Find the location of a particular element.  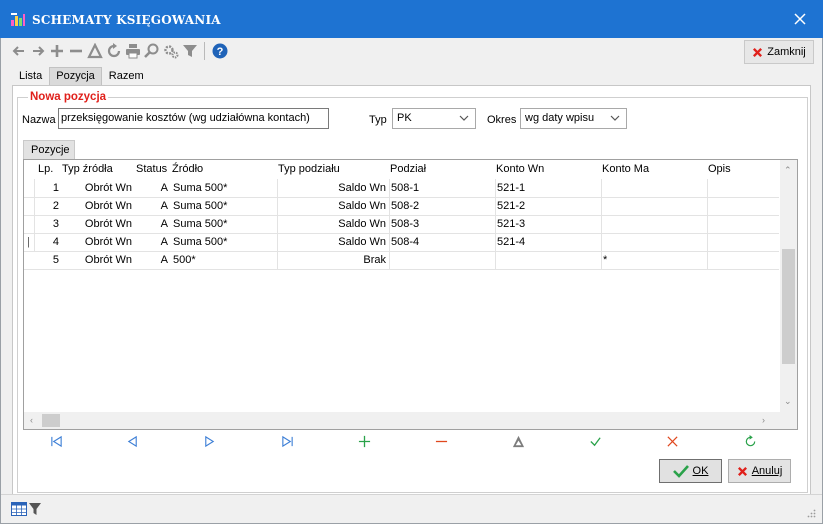

next-record-button is located at coordinates (209, 441).